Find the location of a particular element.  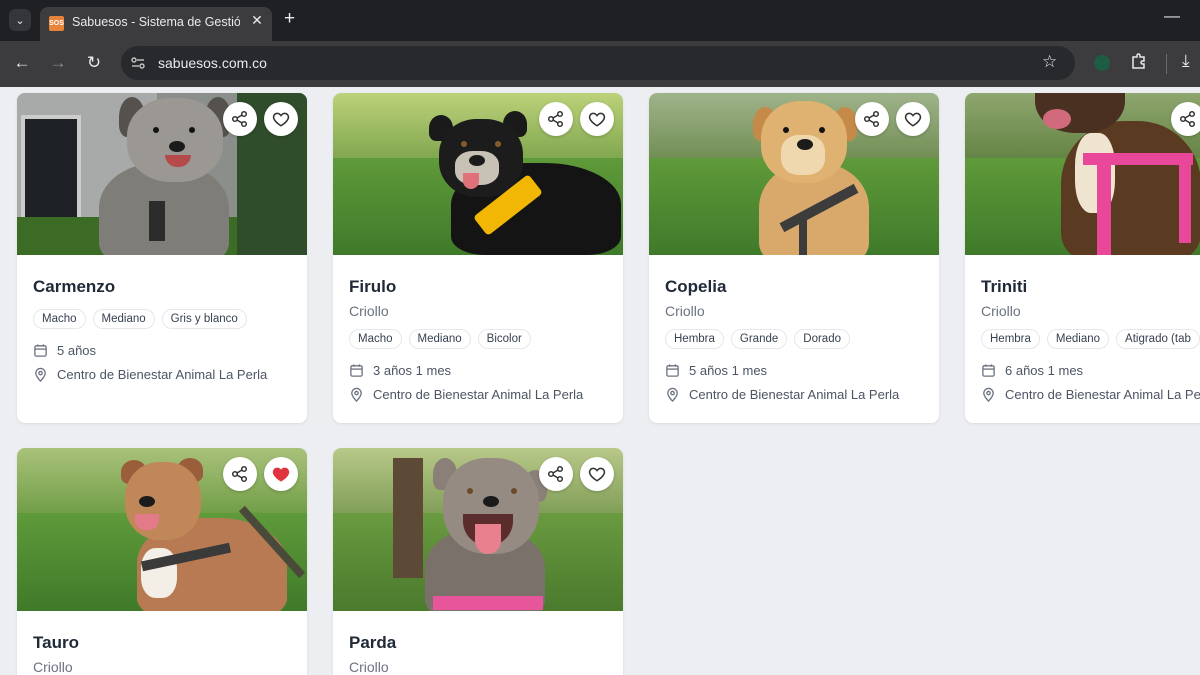

back-icon: ← is located at coordinates (22, 63).